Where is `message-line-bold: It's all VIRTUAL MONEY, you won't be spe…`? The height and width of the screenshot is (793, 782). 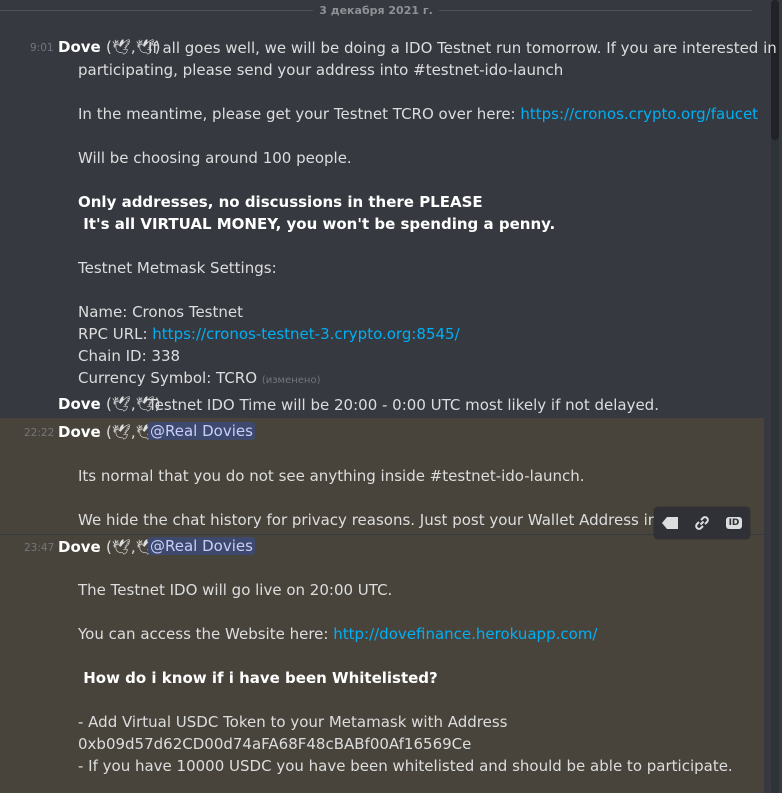 message-line-bold: It's all VIRTUAL MONEY, you won't be spe… is located at coordinates (317, 224).